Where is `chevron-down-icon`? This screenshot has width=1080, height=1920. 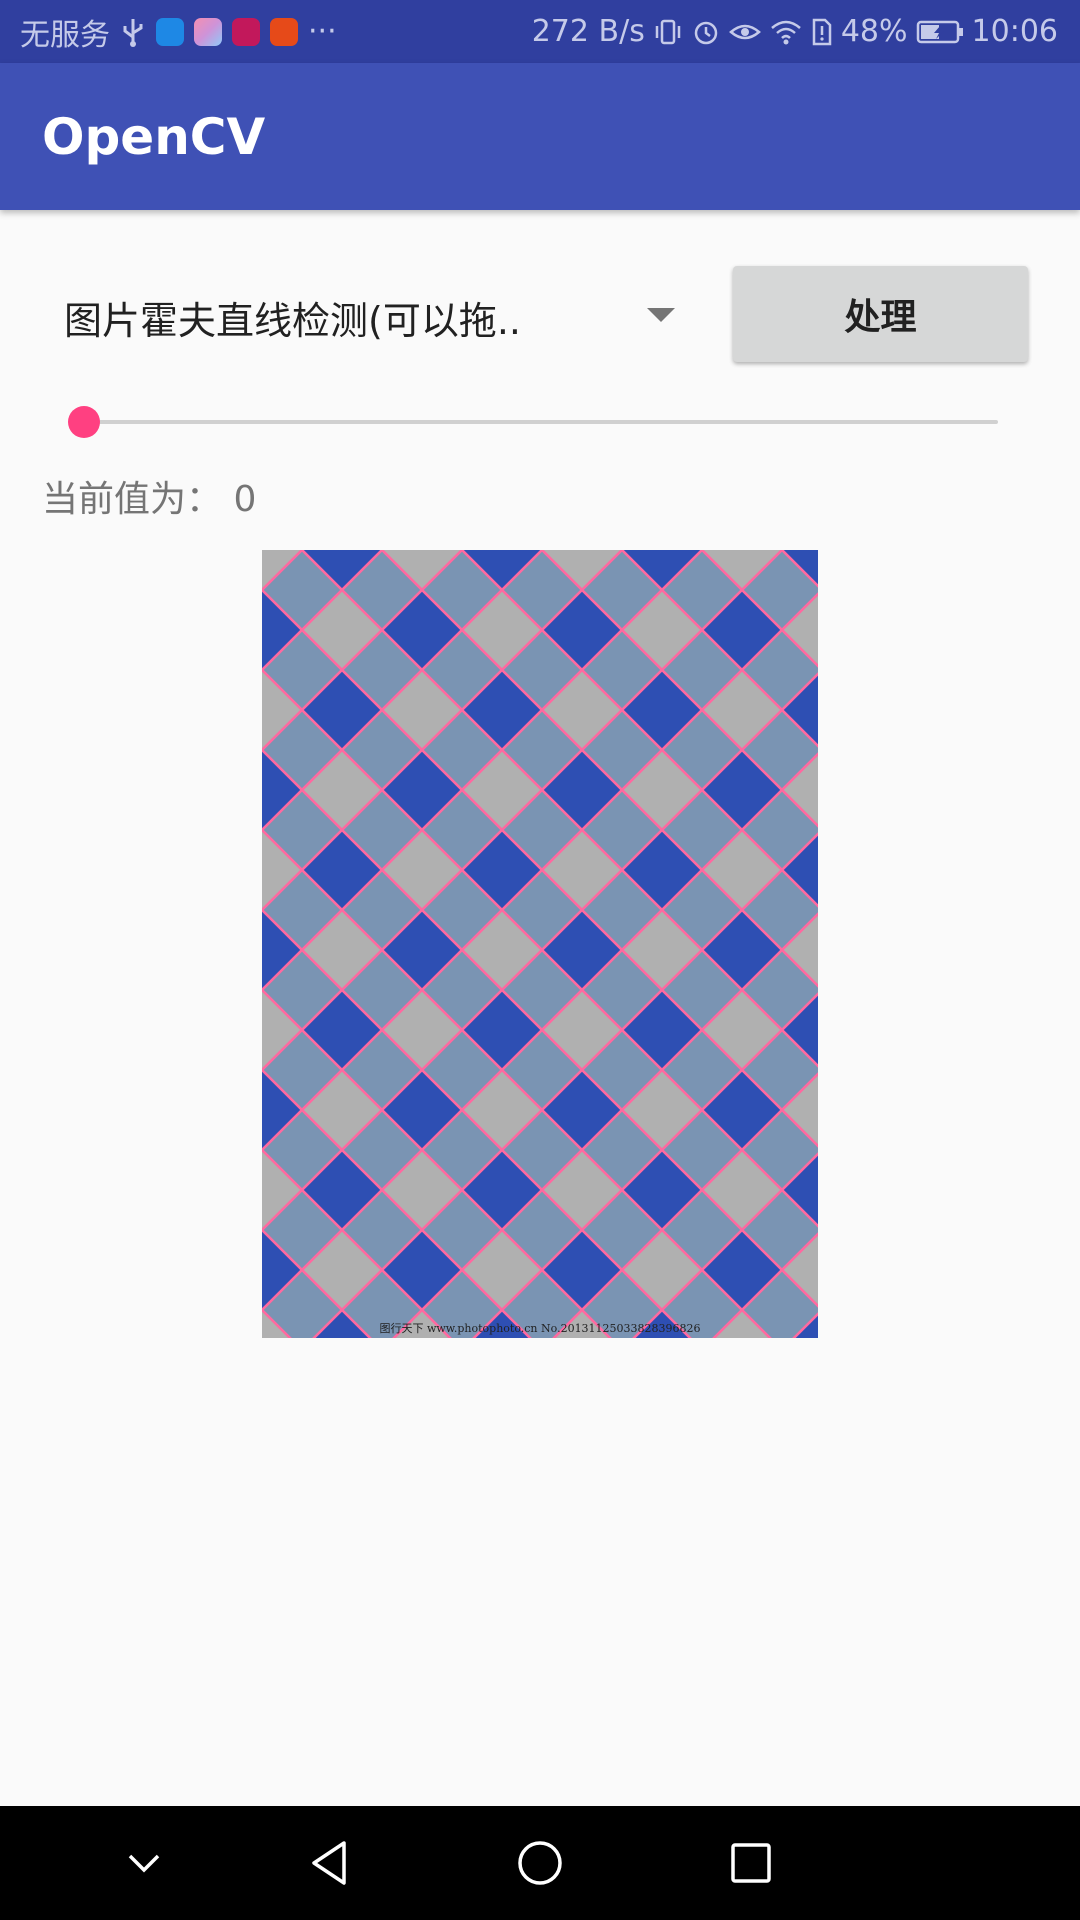
chevron-down-icon is located at coordinates (144, 1863).